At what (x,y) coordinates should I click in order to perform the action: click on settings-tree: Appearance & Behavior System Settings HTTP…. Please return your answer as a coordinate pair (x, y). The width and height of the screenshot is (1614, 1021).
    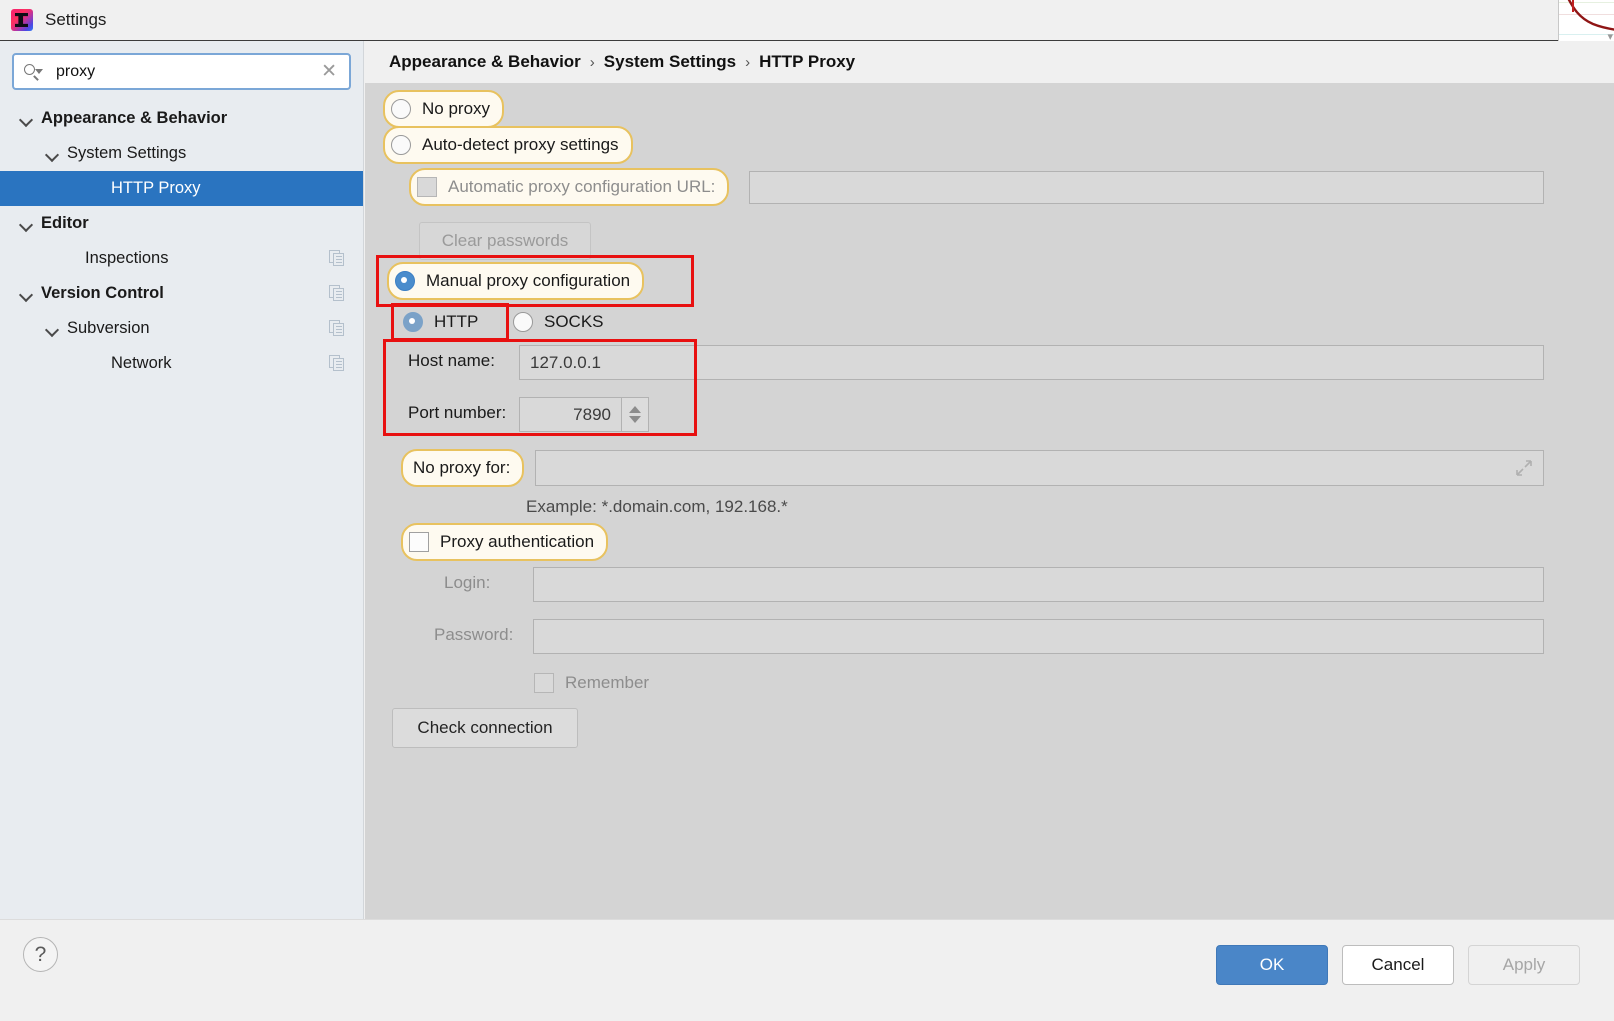
    Looking at the image, I should click on (181, 241).